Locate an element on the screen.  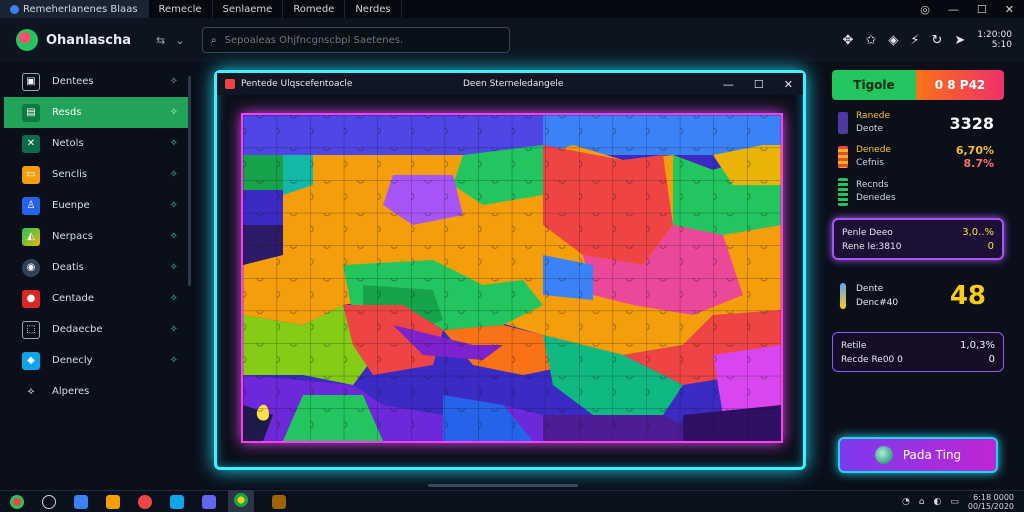
sidebar-item-denecly: ◆ Denecly ✧ is located at coordinates (97, 360).